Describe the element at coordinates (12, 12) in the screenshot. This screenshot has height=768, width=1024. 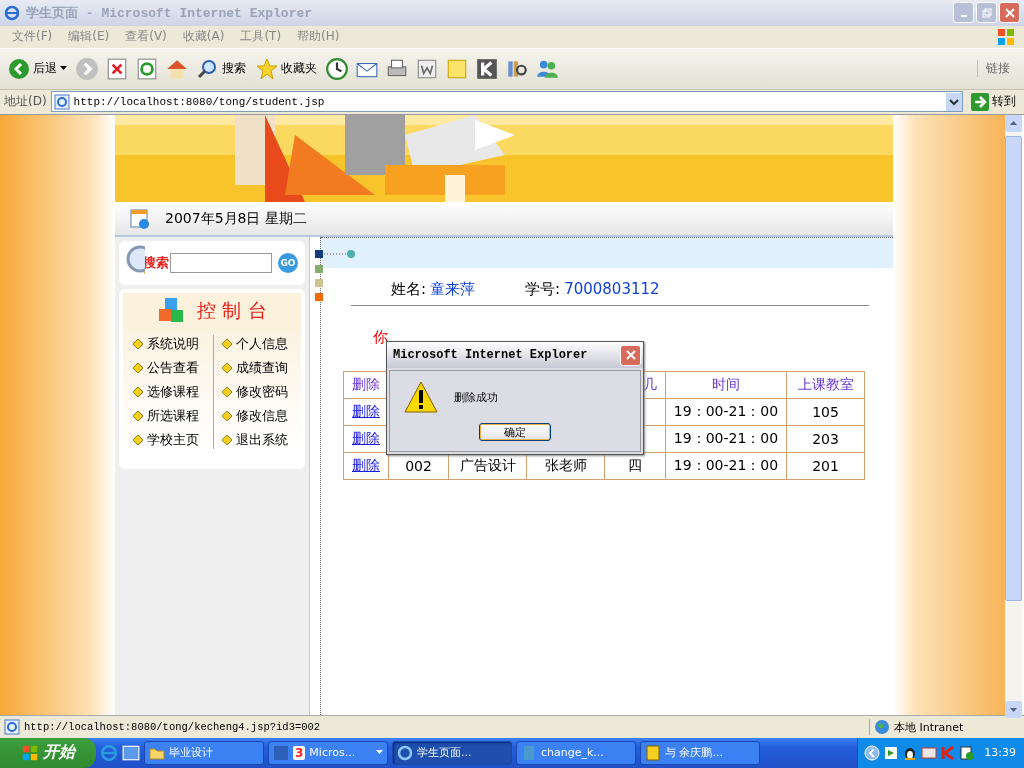
I see `browser-icon` at that location.